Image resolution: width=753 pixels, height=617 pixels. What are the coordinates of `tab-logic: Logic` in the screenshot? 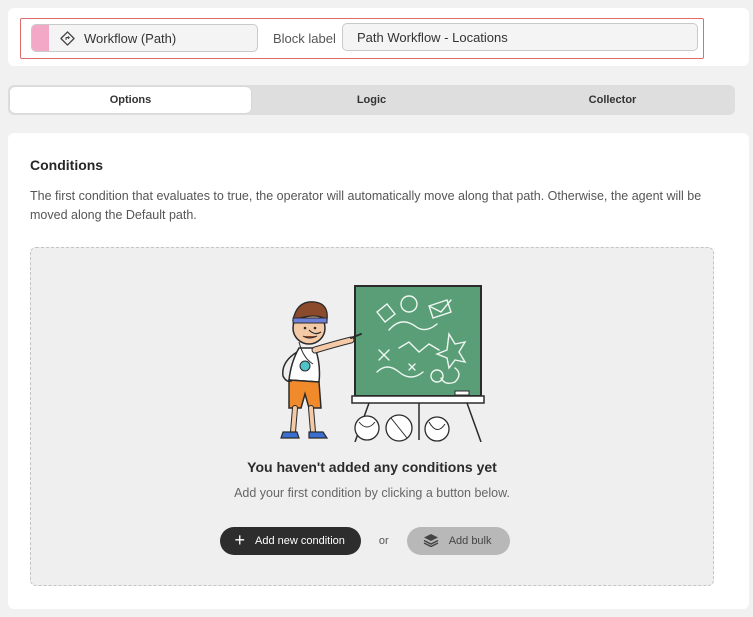 It's located at (371, 100).